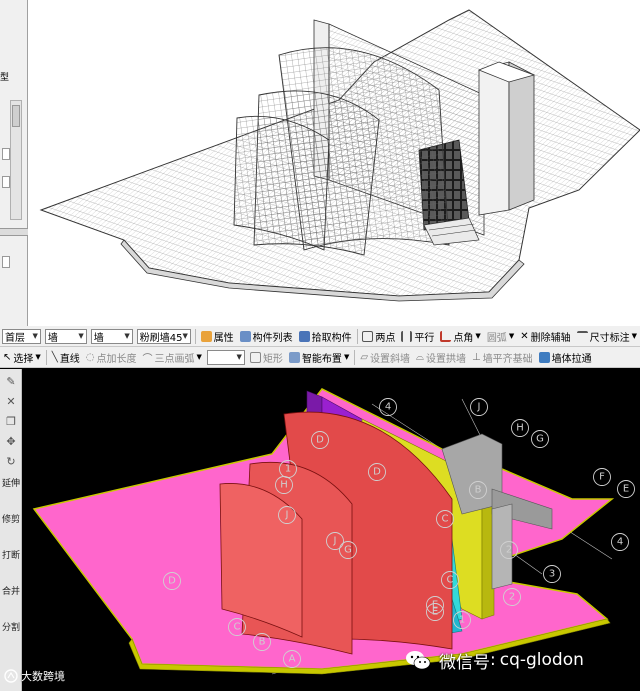  I want to click on toolbar-separator, so click(195, 336).